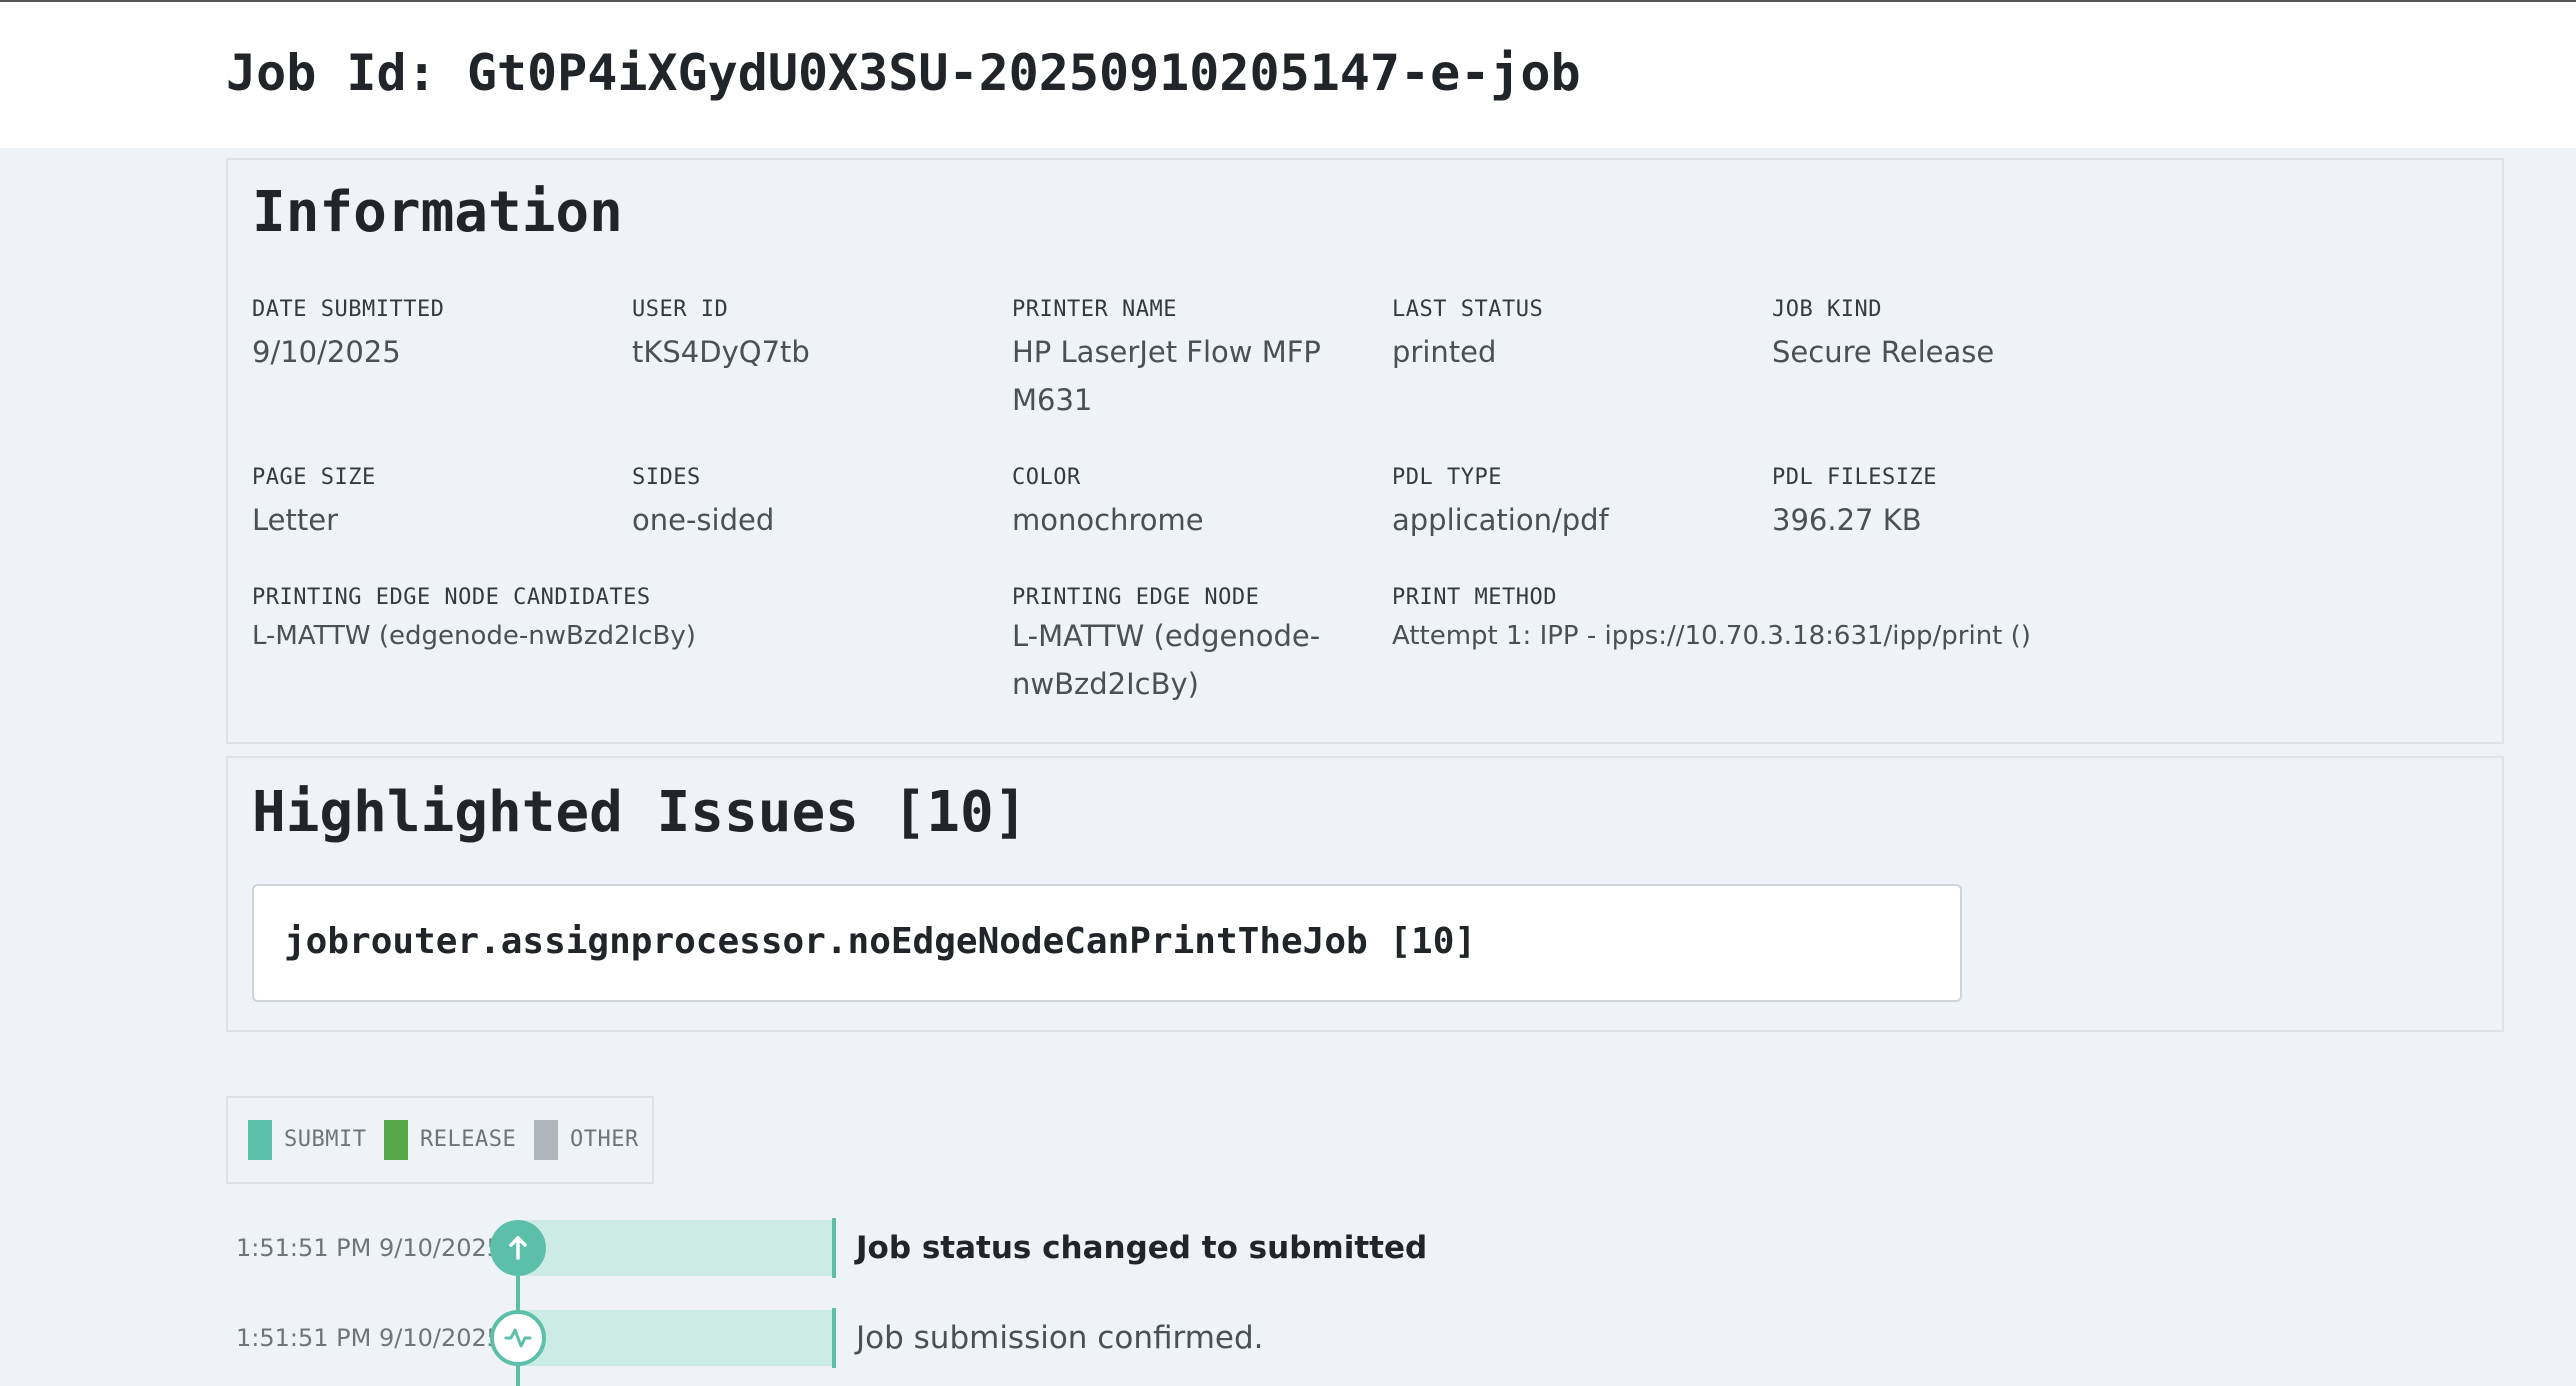  Describe the element at coordinates (812, 504) in the screenshot. I see `field-sides: SIDES one-sided` at that location.